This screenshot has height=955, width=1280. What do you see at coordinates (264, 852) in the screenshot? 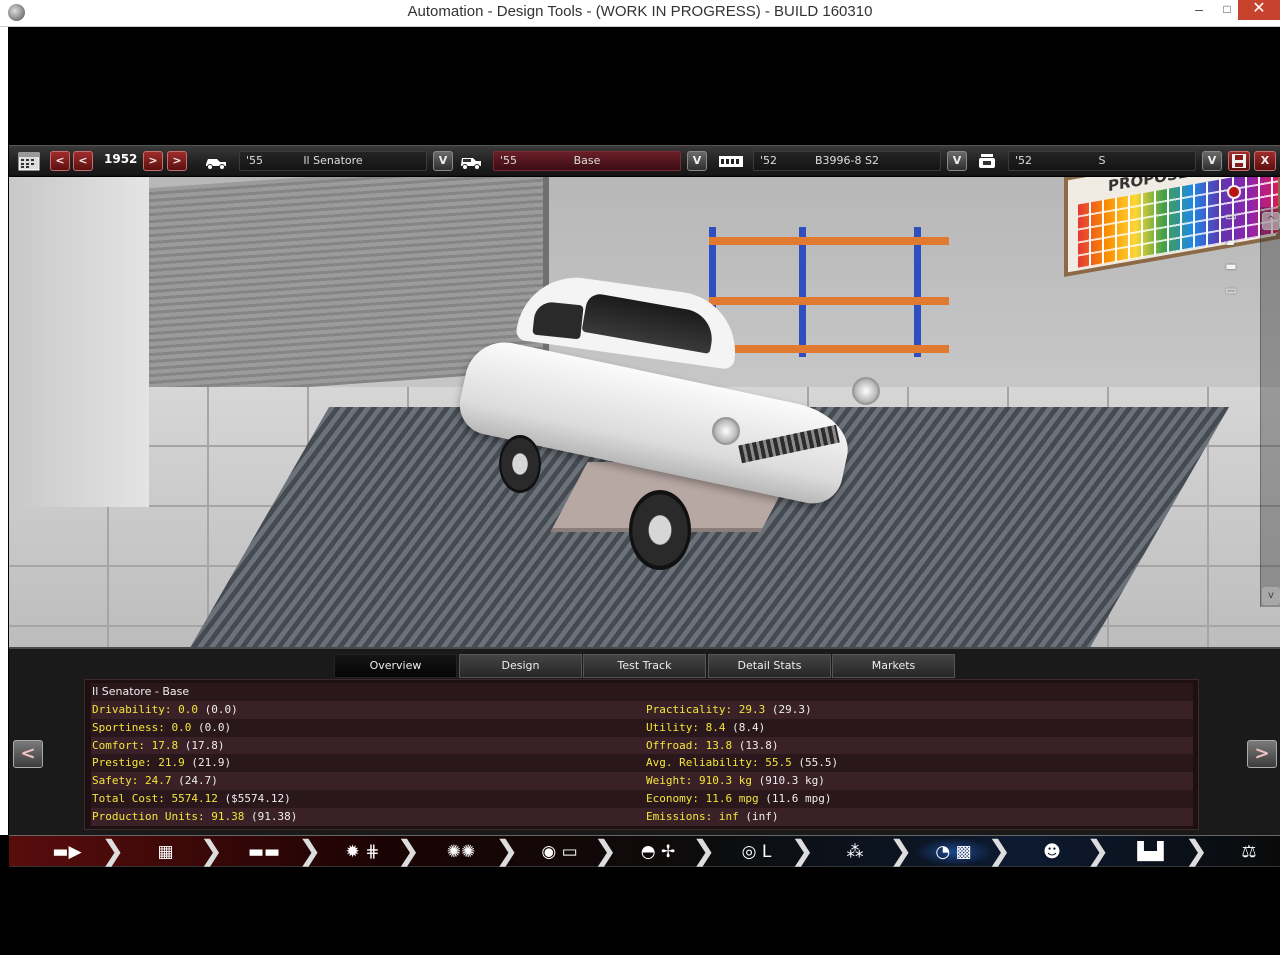
I see `car-trim-icon: ▬▬` at bounding box center [264, 852].